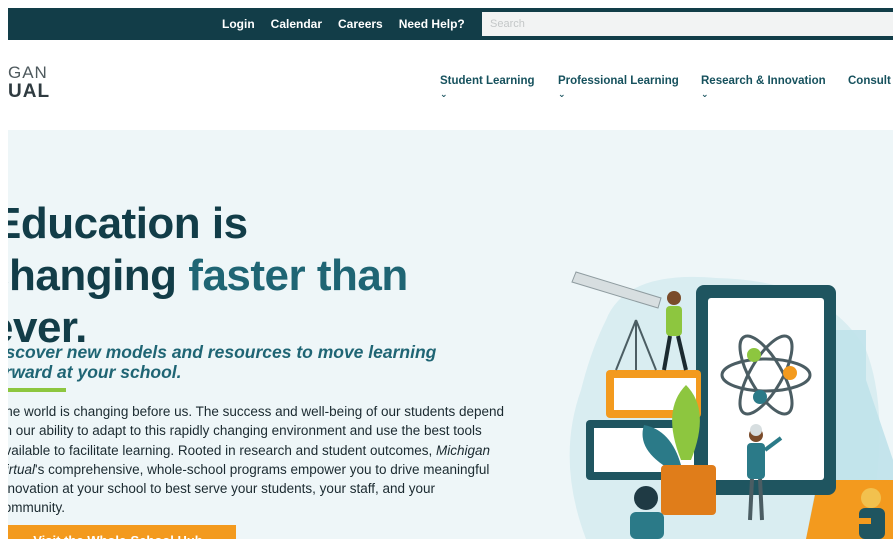 The image size is (893, 539). What do you see at coordinates (360, 24) in the screenshot?
I see `careers-link: Careers` at bounding box center [360, 24].